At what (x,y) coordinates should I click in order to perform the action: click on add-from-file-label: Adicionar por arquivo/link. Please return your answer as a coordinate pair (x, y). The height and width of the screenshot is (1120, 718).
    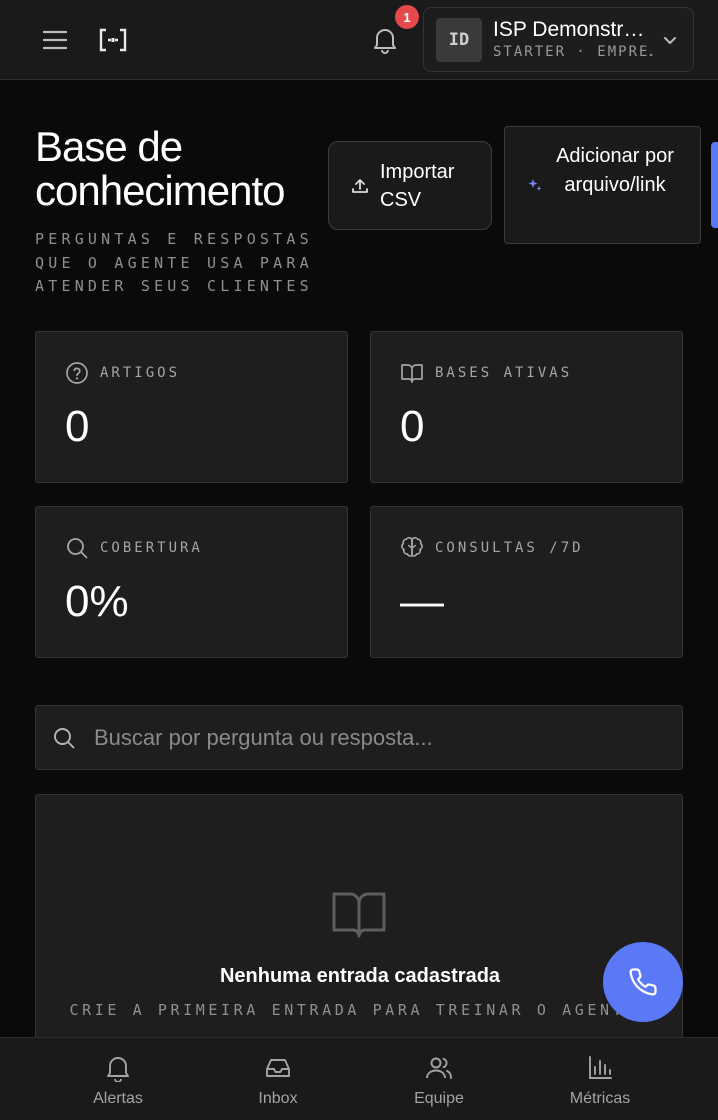
    Looking at the image, I should click on (615, 170).